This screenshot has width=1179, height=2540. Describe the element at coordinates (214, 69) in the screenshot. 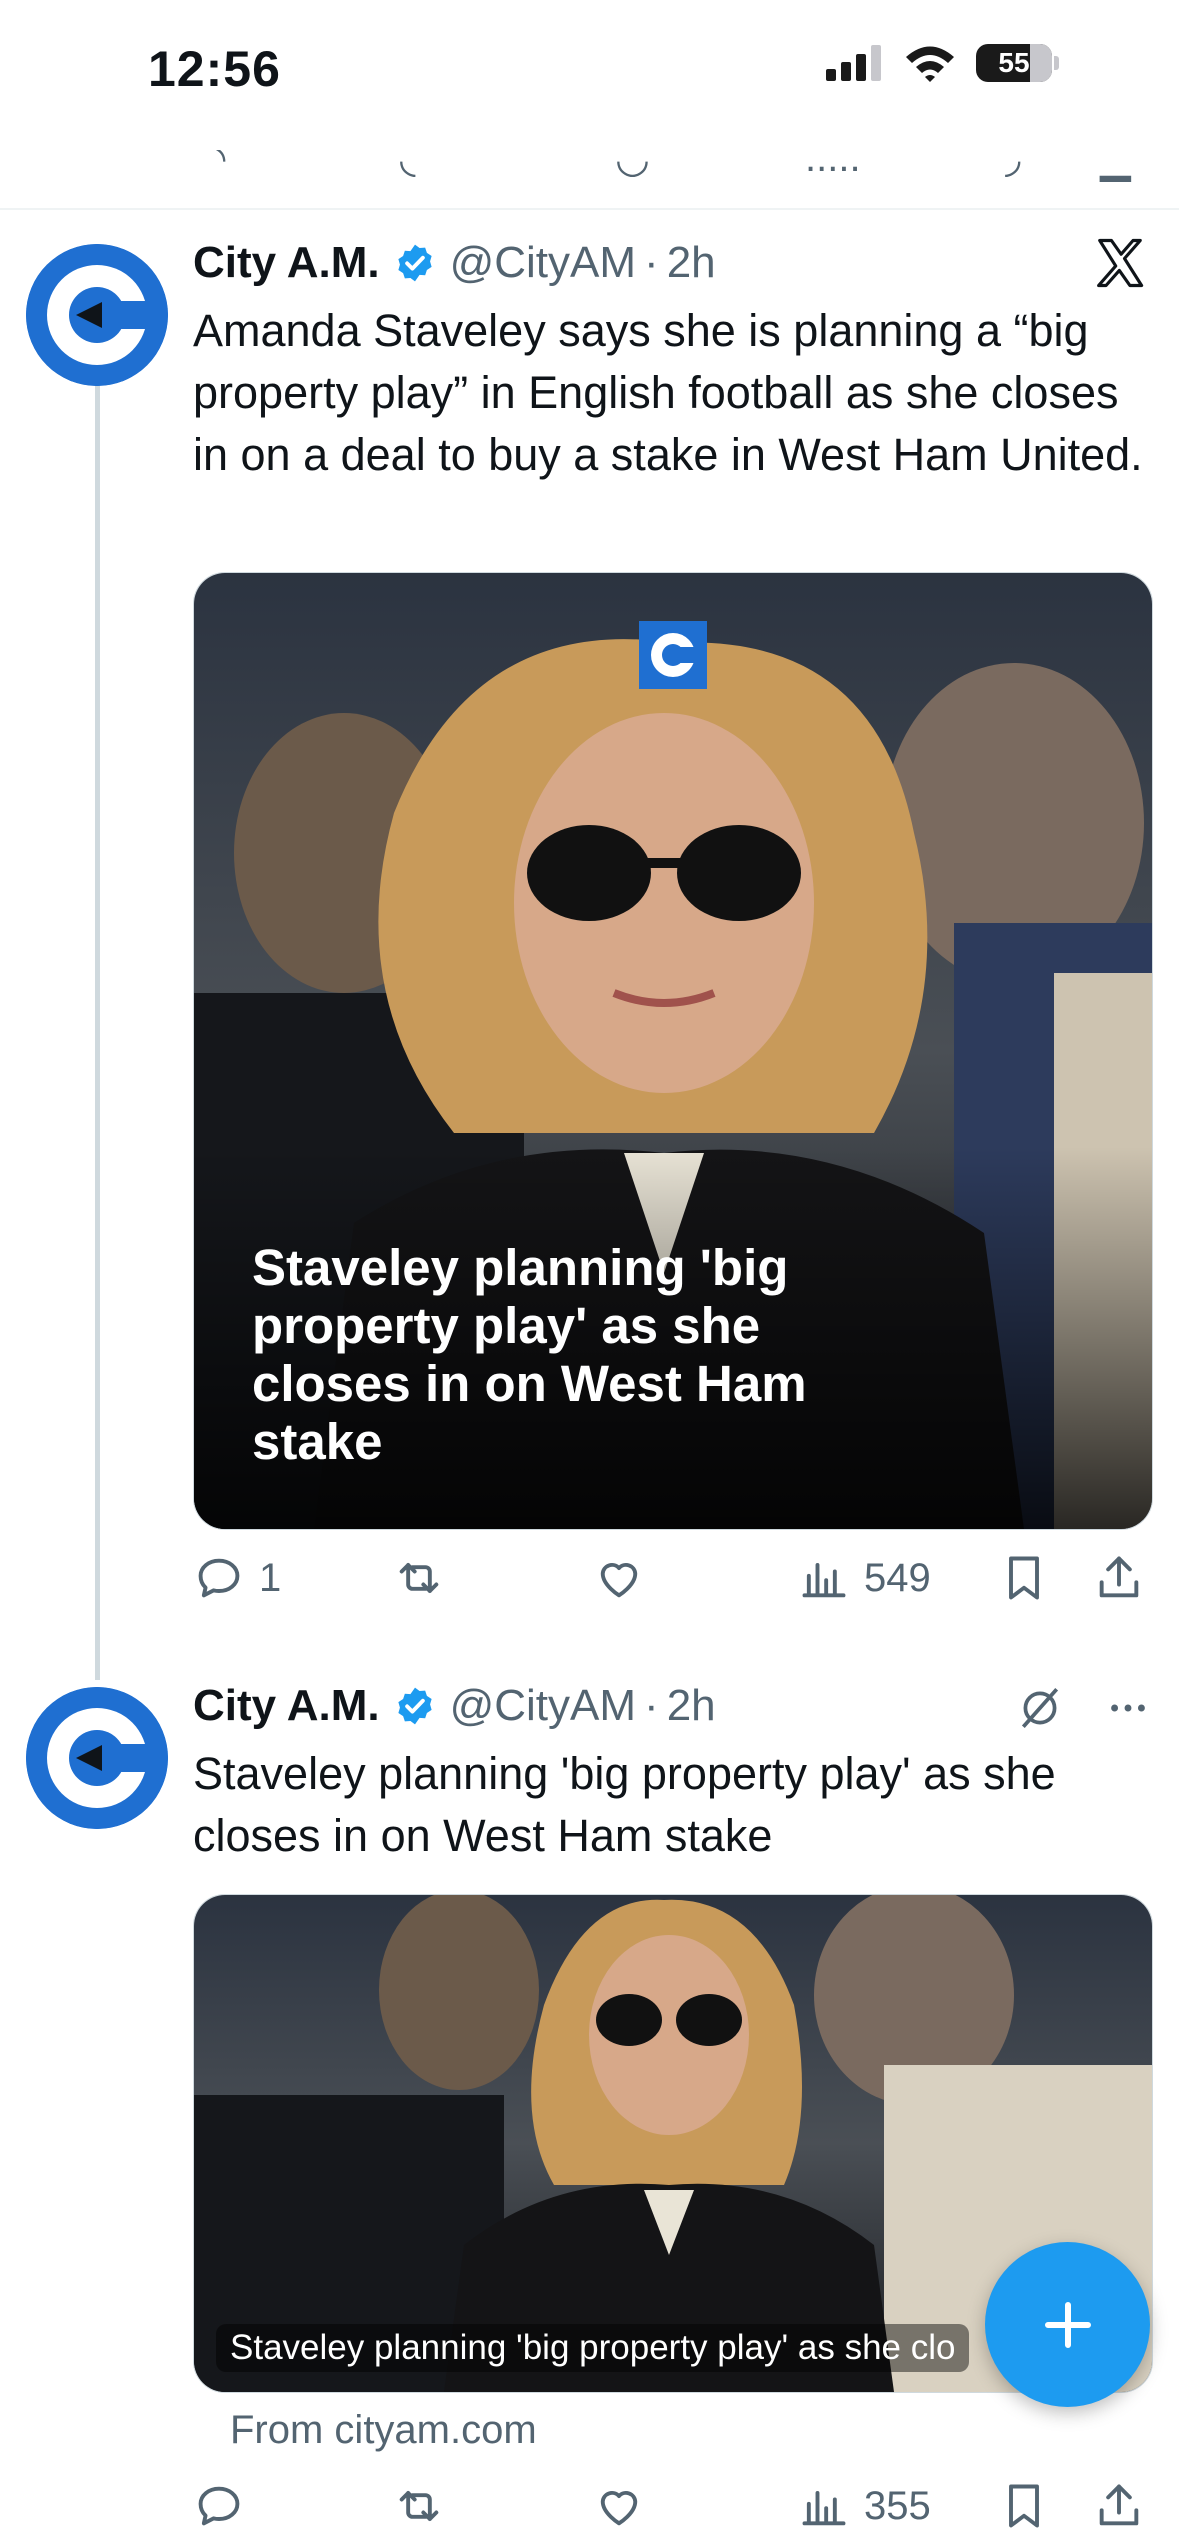

I see `status-time: 12:56` at that location.